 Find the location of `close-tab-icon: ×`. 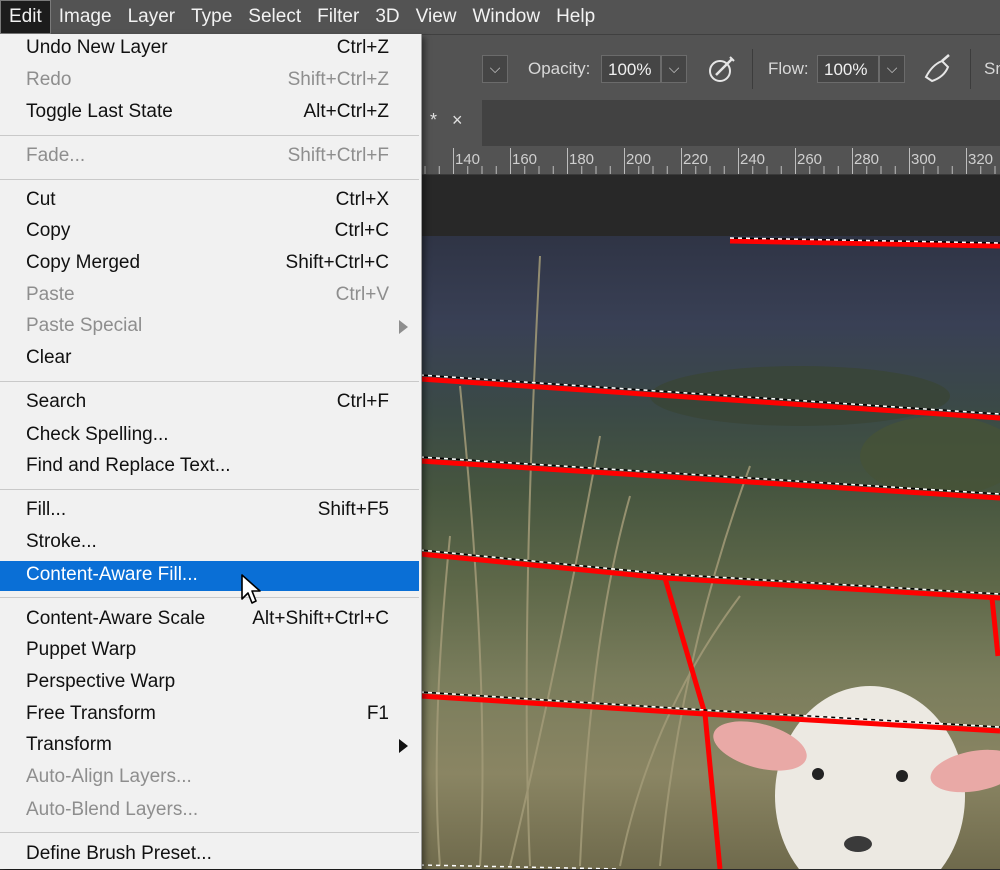

close-tab-icon: × is located at coordinates (457, 120).